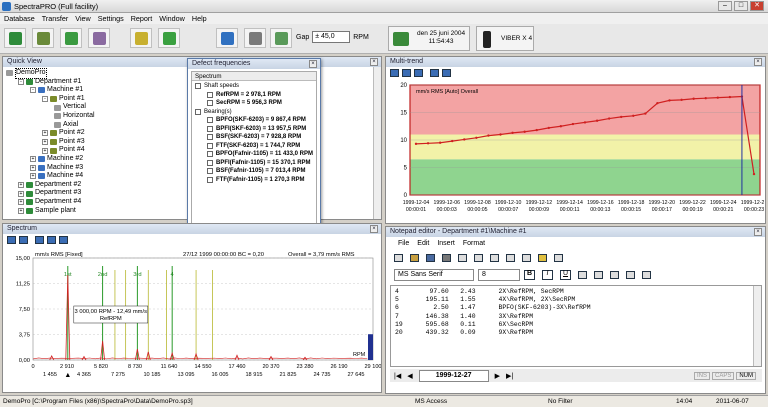 The height and width of the screenshot is (407, 768). Describe the element at coordinates (409, 376) in the screenshot. I see `prev-record-button: ◀` at that location.